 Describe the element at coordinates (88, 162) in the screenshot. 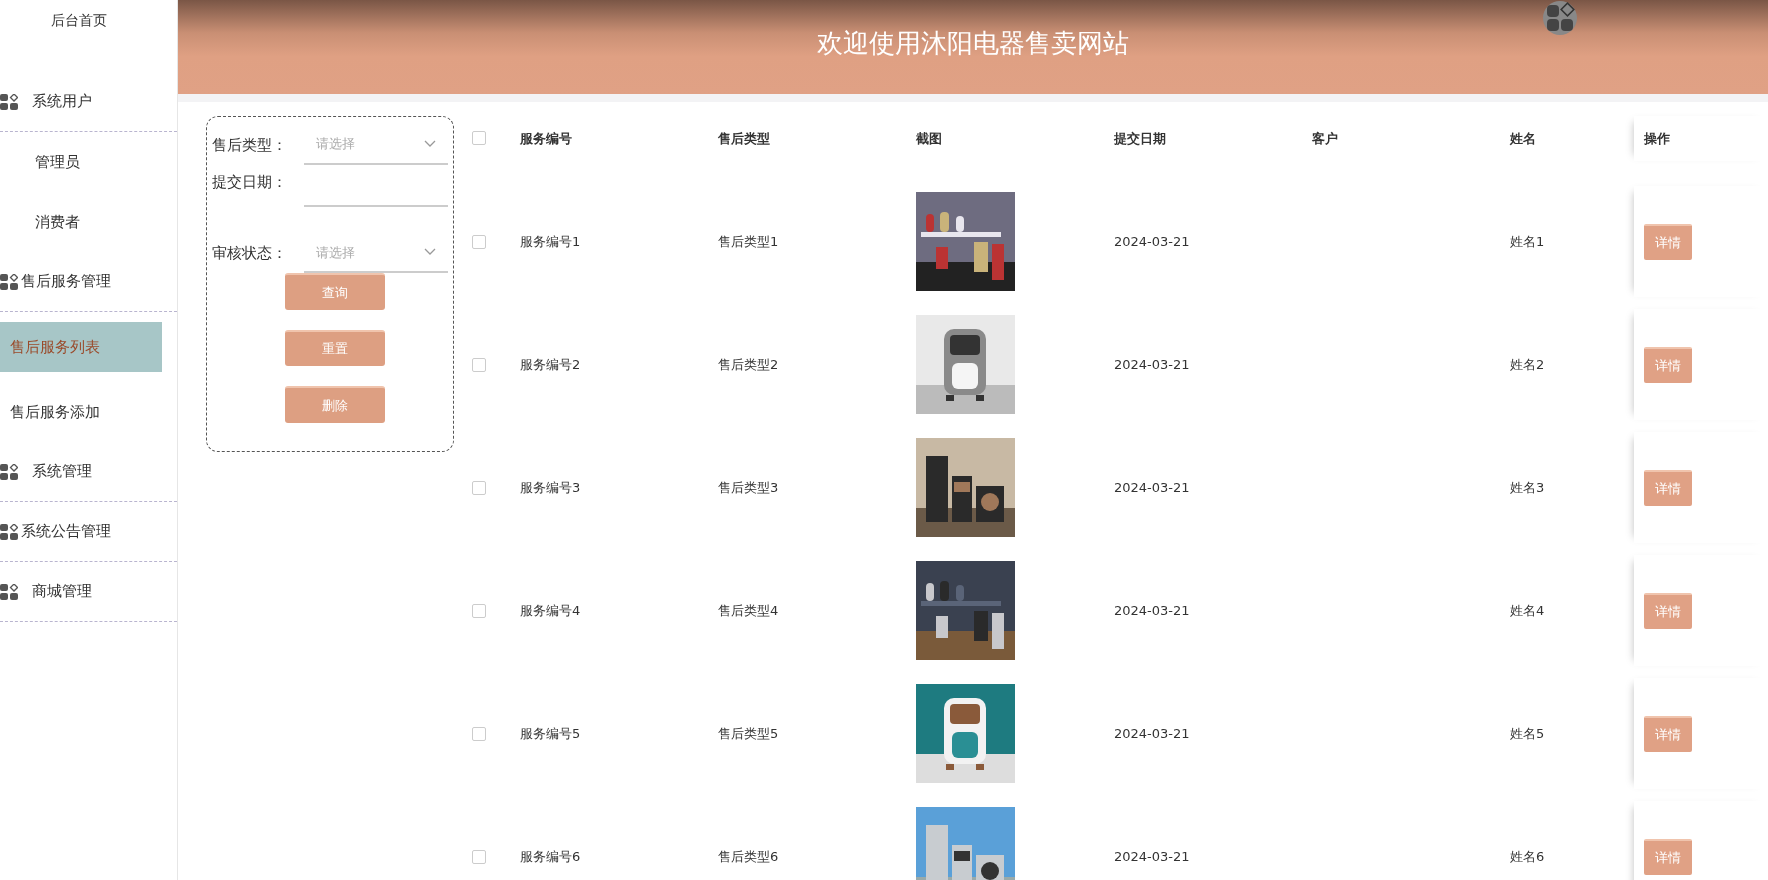

I see `sidebar-item: 管理员` at that location.